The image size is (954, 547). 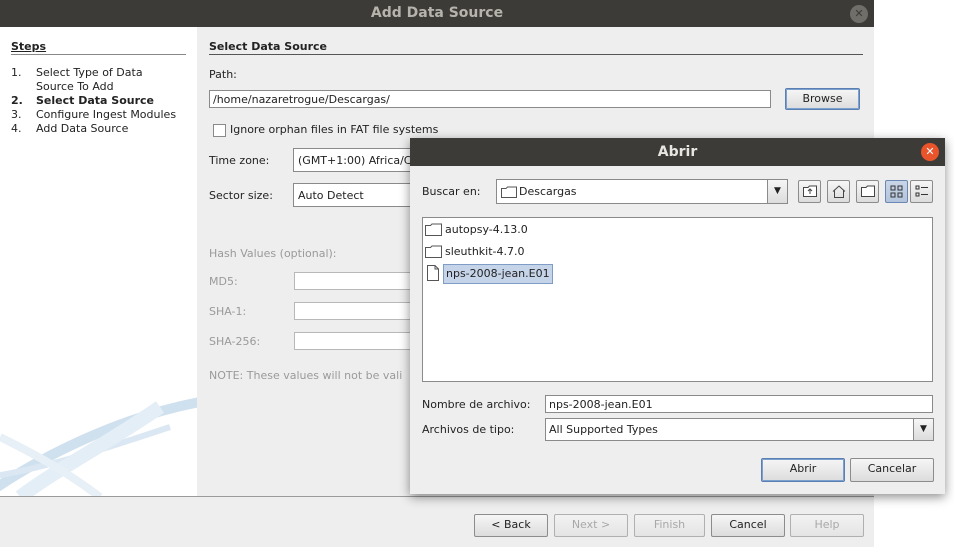 I want to click on sha256-label: SHA-256:, so click(x=235, y=341).